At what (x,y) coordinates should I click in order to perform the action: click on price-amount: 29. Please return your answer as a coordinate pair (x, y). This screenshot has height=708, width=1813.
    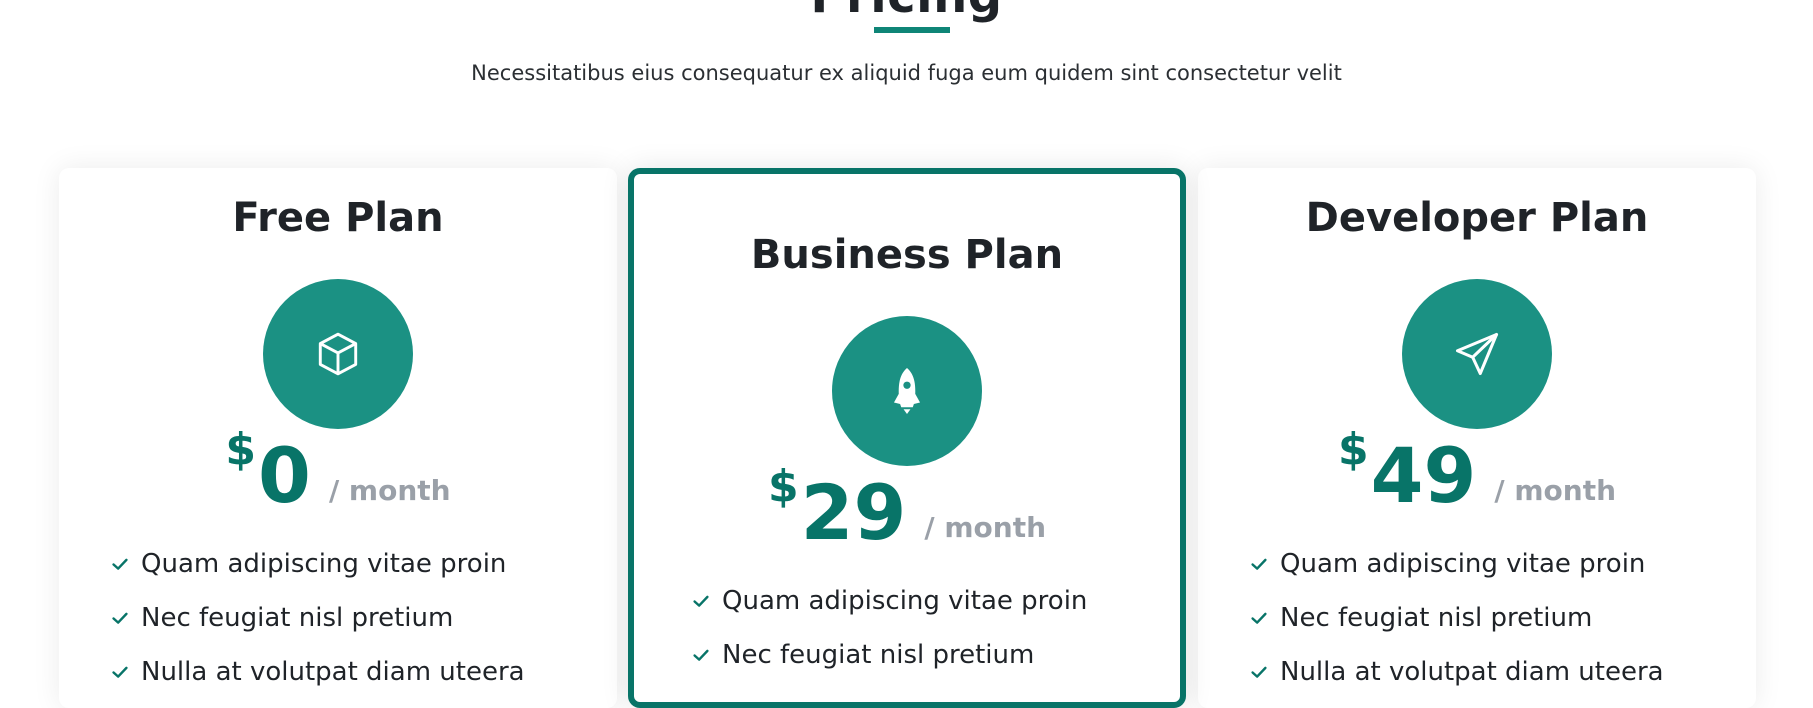
    Looking at the image, I should click on (853, 512).